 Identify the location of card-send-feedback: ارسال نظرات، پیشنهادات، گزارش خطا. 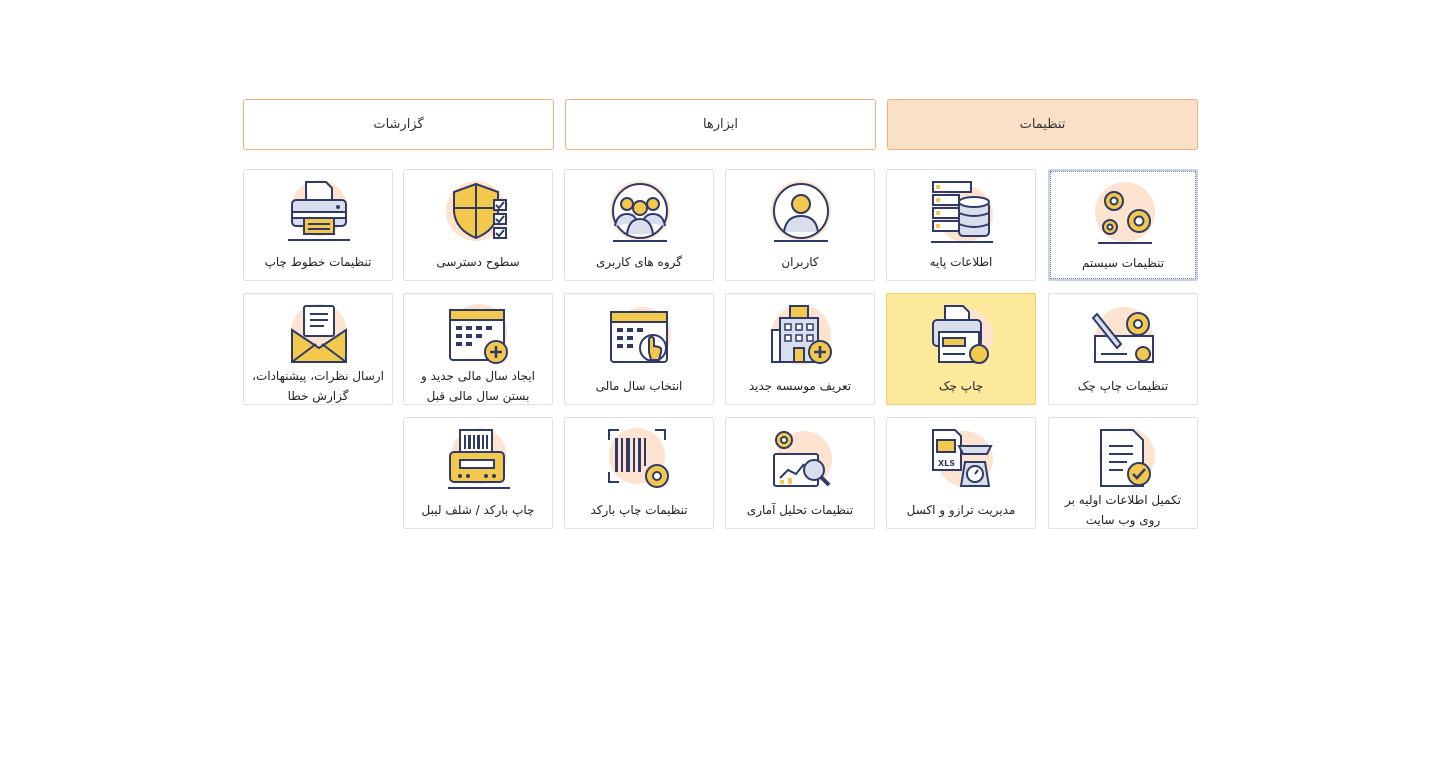
(318, 349).